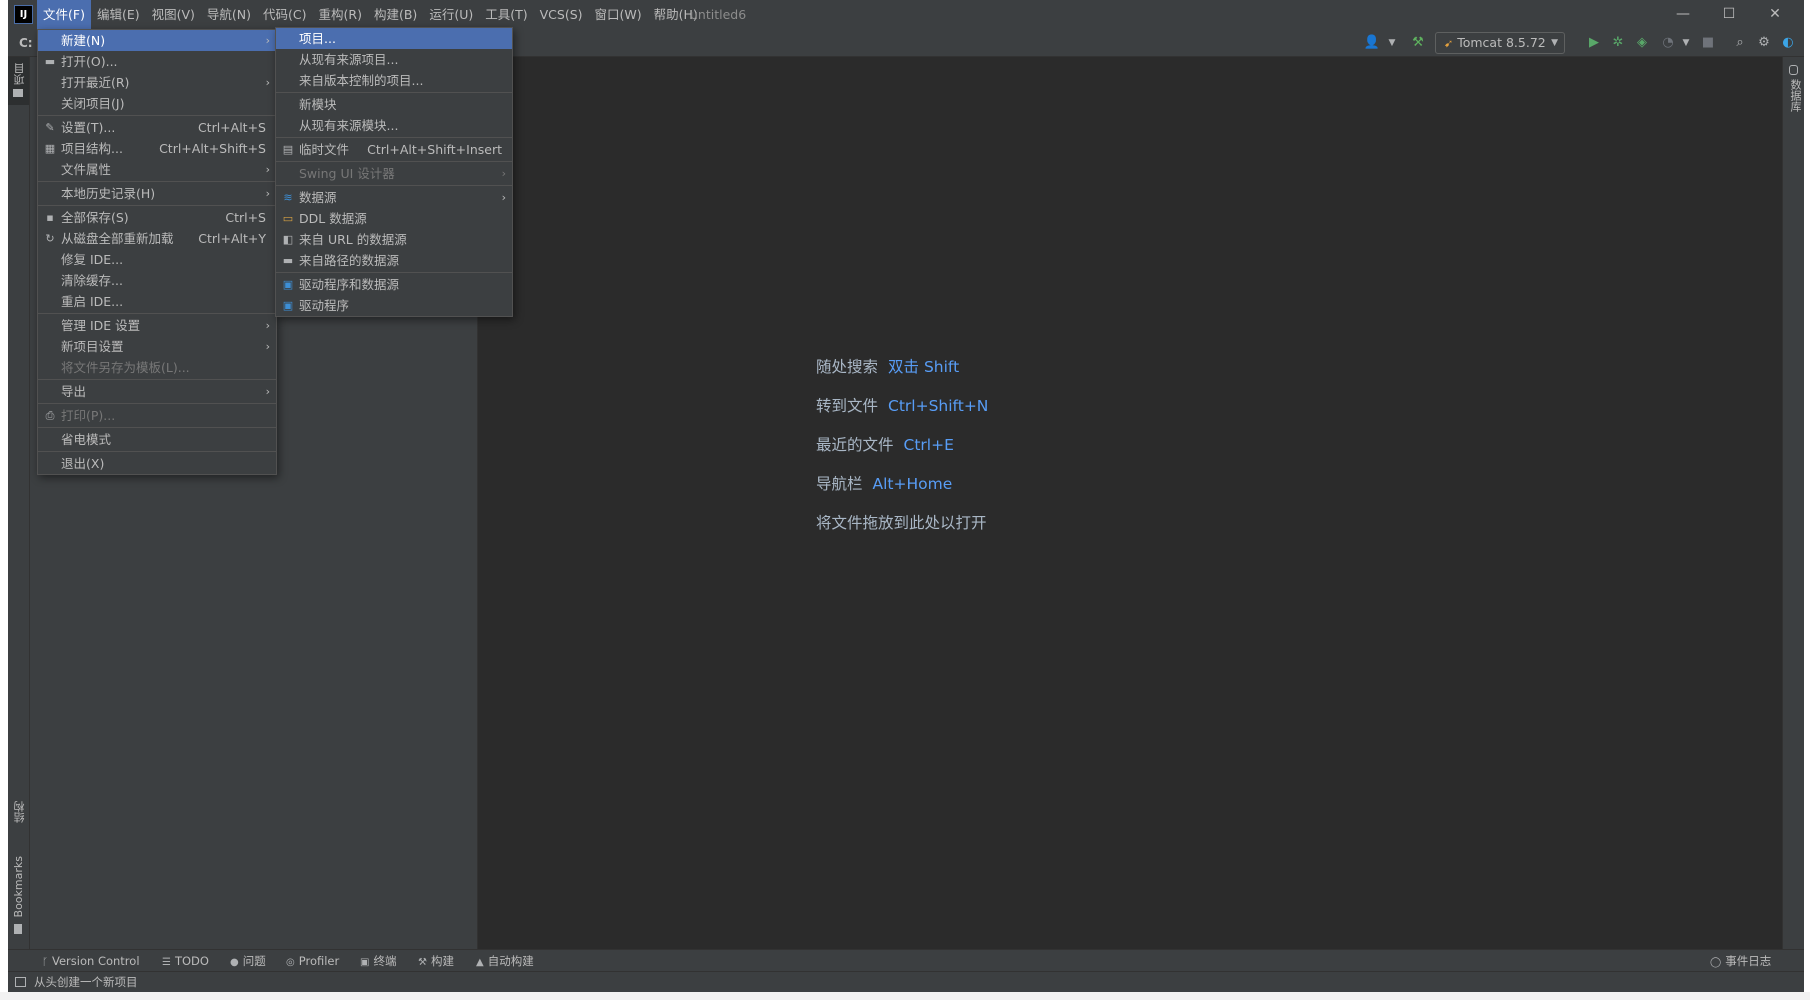 This screenshot has width=1810, height=1000. I want to click on menu-run: 运行(U), so click(451, 14).